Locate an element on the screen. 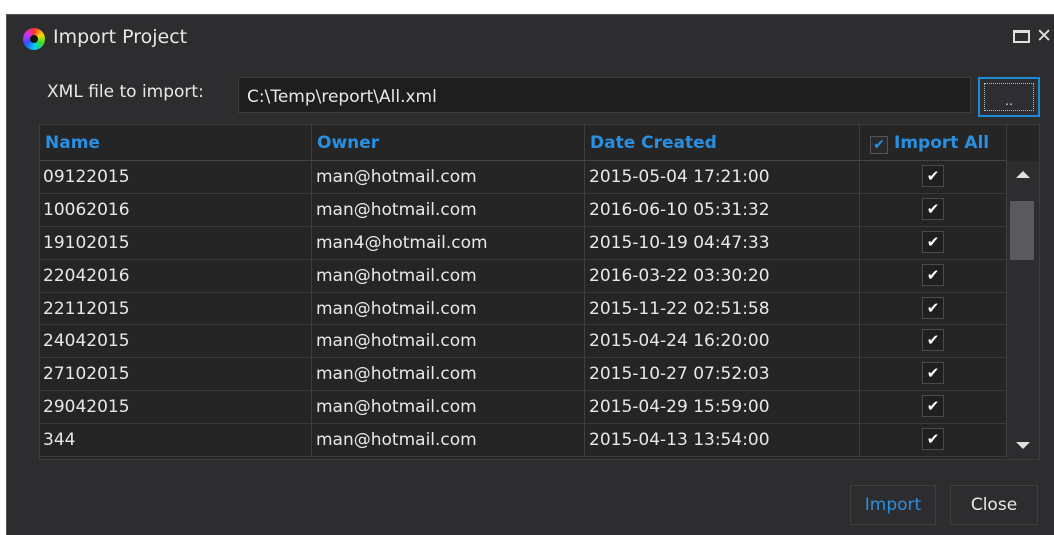  column-header-owner: Owner is located at coordinates (448, 142).